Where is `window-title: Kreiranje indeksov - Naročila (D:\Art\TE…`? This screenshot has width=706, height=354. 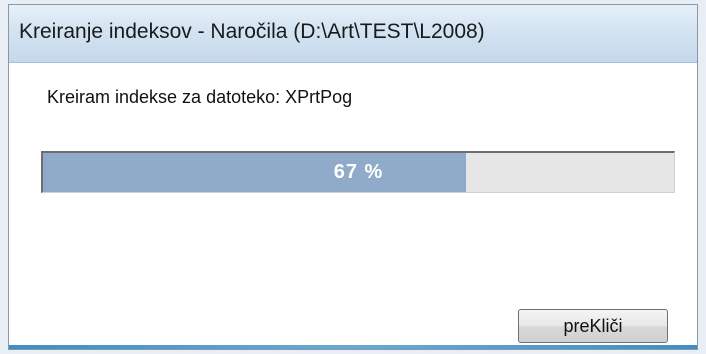 window-title: Kreiranje indeksov - Naročila (D:\Art\TE… is located at coordinates (252, 31).